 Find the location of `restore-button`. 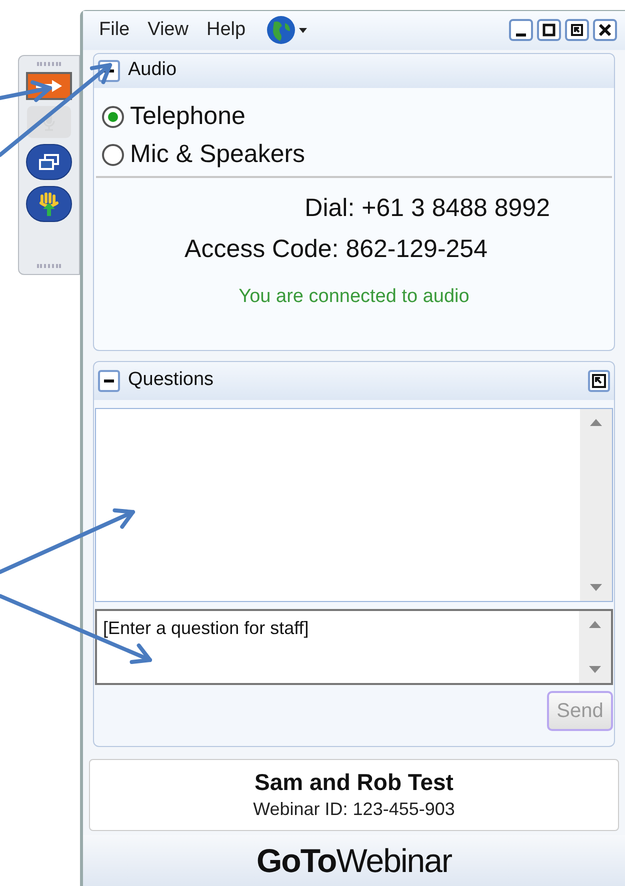

restore-button is located at coordinates (577, 30).